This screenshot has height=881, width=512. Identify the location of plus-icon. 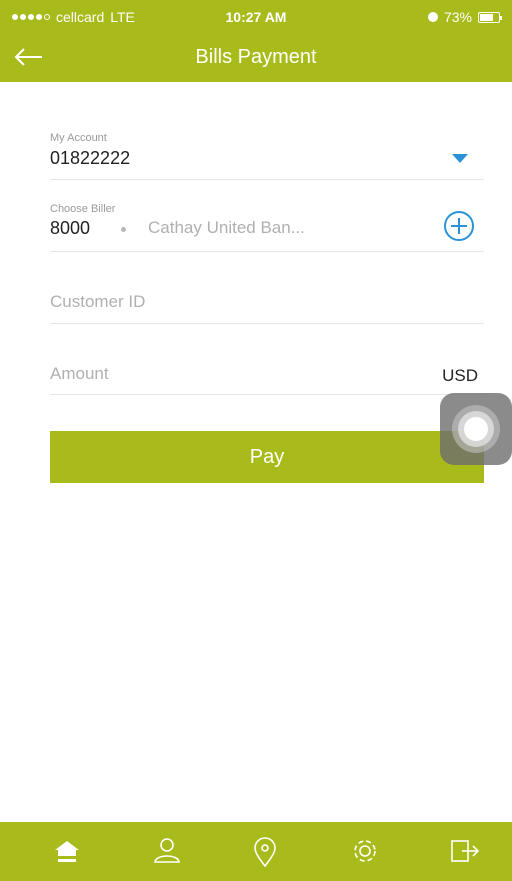
(459, 226).